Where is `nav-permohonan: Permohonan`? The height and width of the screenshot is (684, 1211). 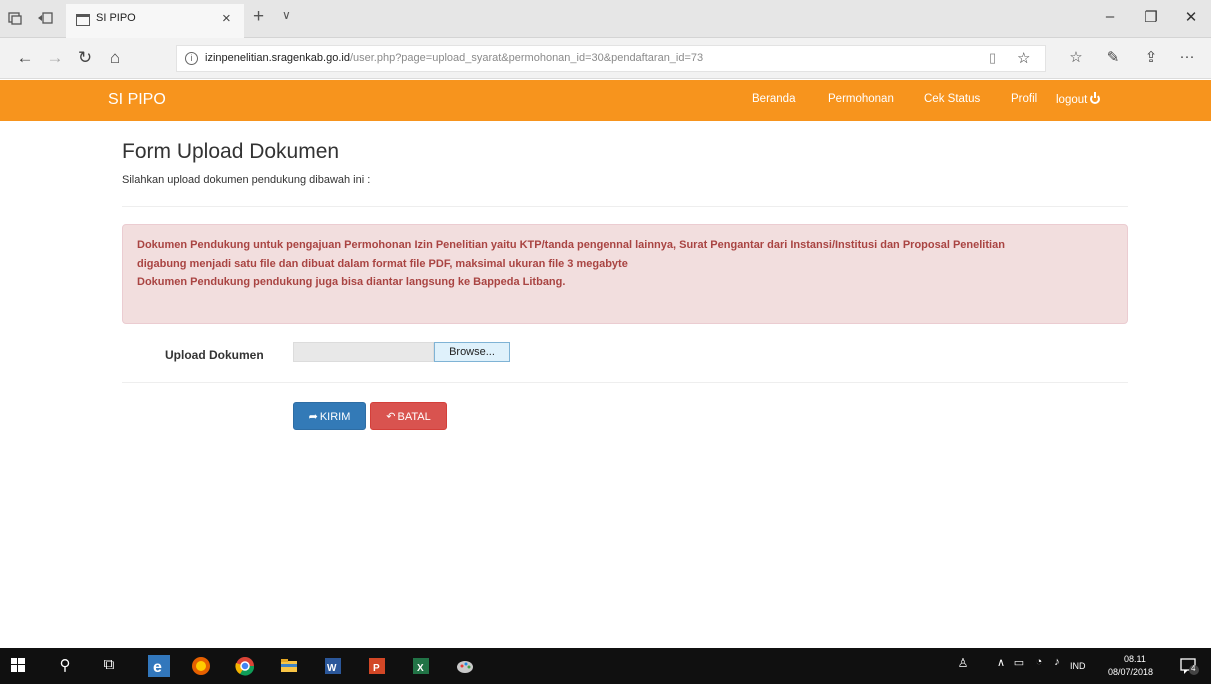 nav-permohonan: Permohonan is located at coordinates (861, 99).